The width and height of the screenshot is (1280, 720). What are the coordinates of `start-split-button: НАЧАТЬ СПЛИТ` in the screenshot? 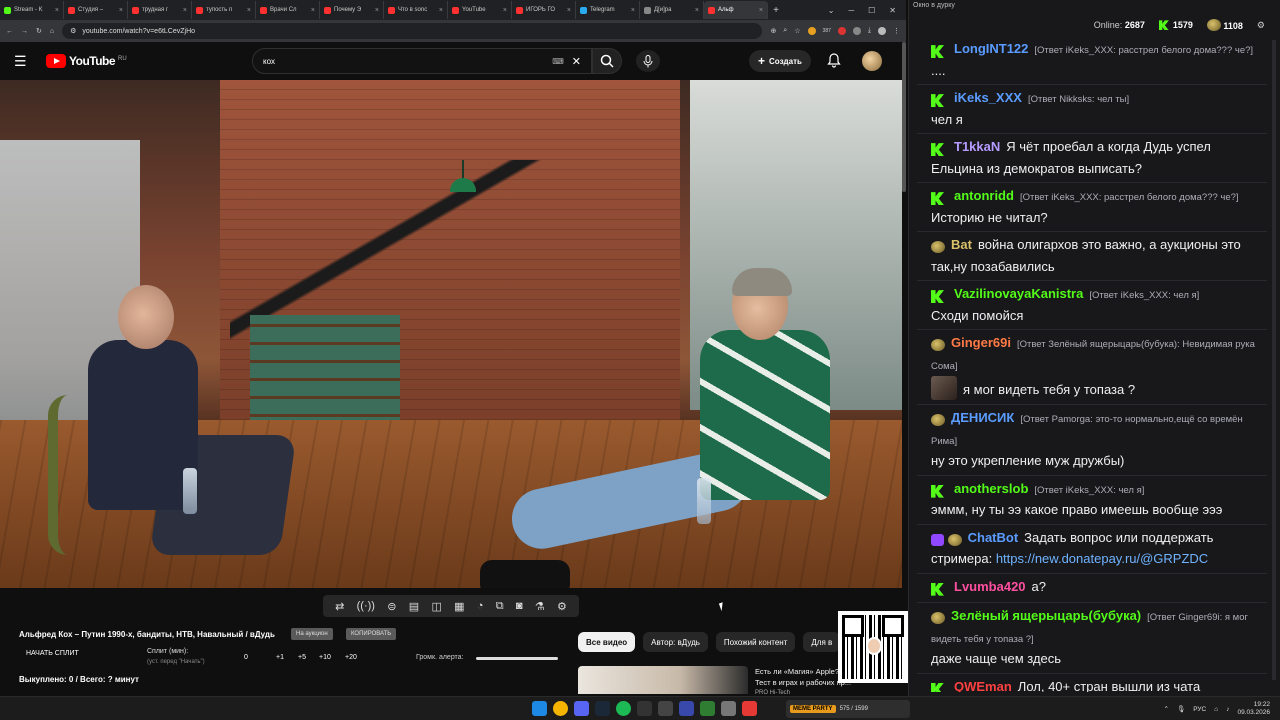 It's located at (52, 653).